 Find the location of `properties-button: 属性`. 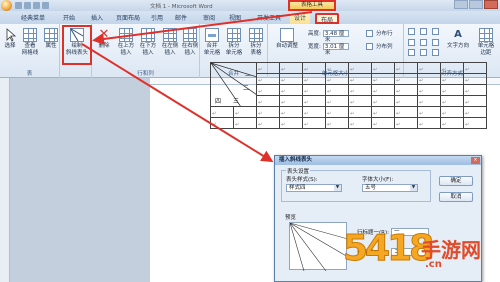

properties-button: 属性 is located at coordinates (51, 39).